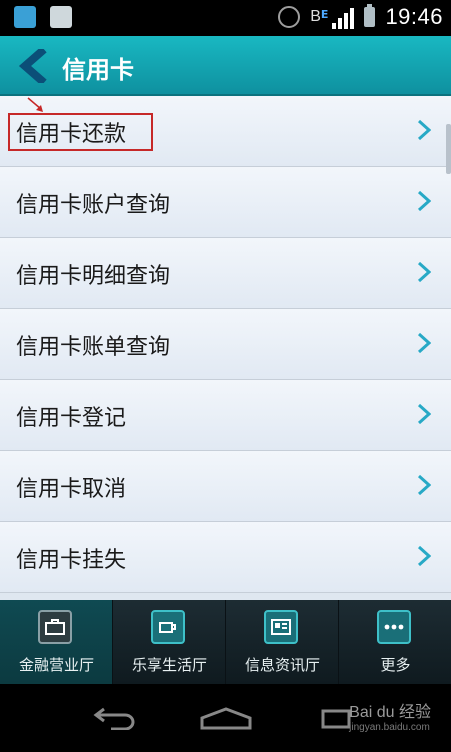 The height and width of the screenshot is (752, 451). Describe the element at coordinates (225, 18) in the screenshot. I see `status-bar: B E 19:46` at that location.